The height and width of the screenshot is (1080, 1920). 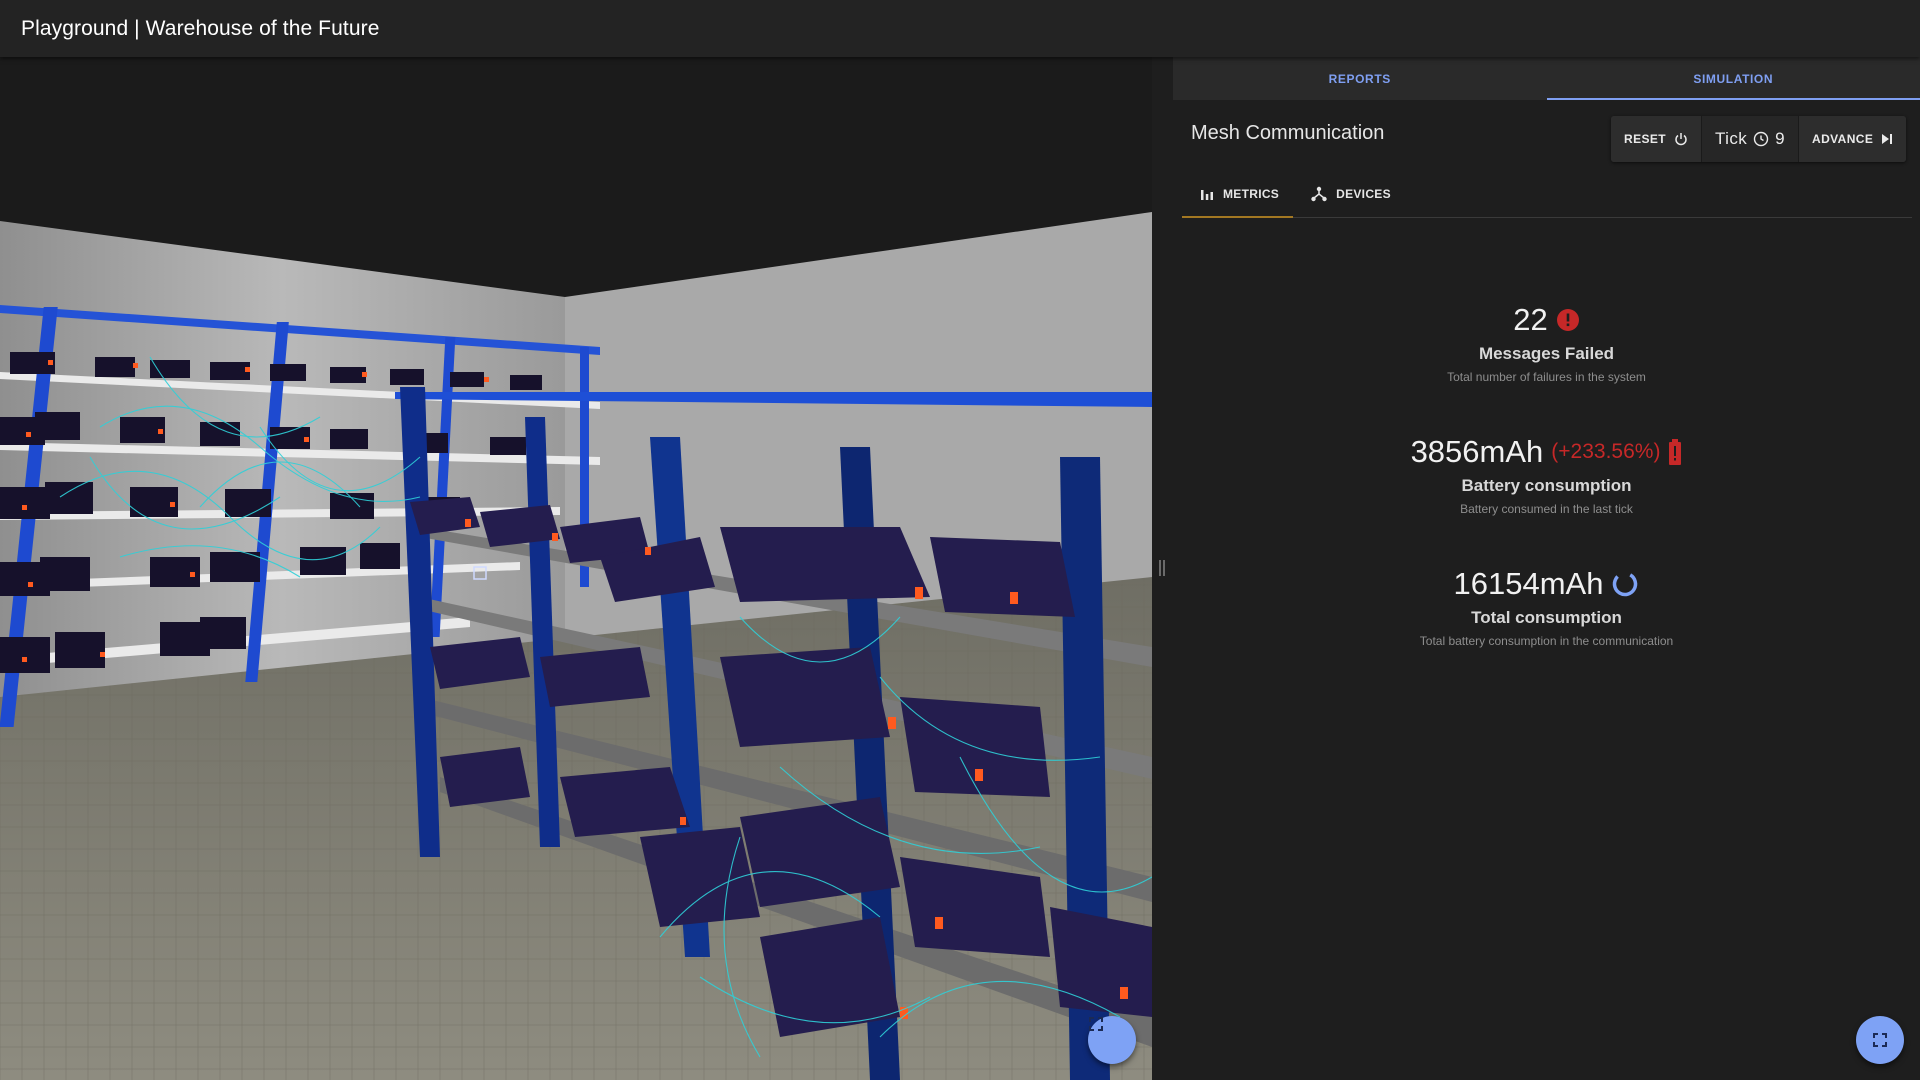 I want to click on tab-reports: REPORTS, so click(x=1360, y=78).